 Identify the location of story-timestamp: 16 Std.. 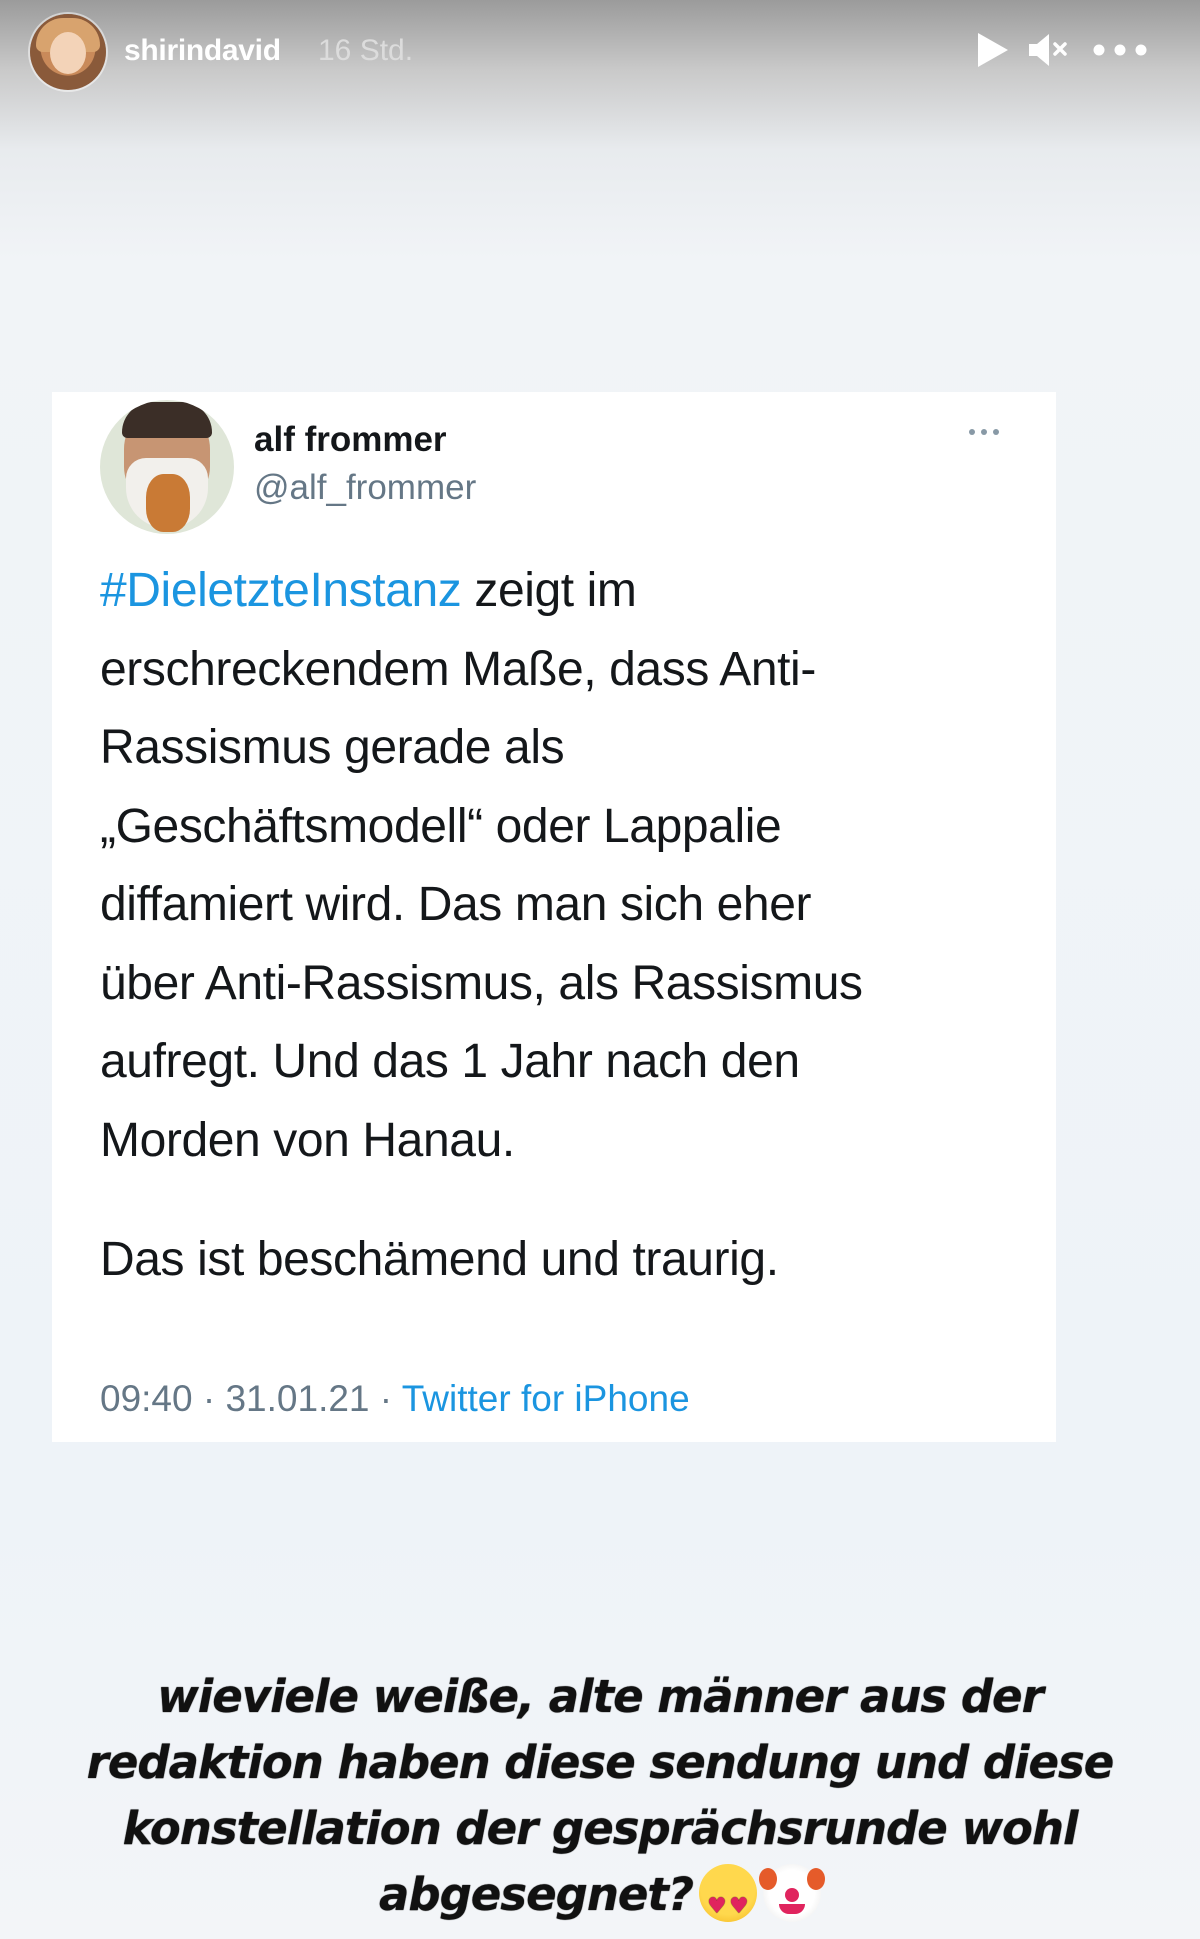
(366, 50).